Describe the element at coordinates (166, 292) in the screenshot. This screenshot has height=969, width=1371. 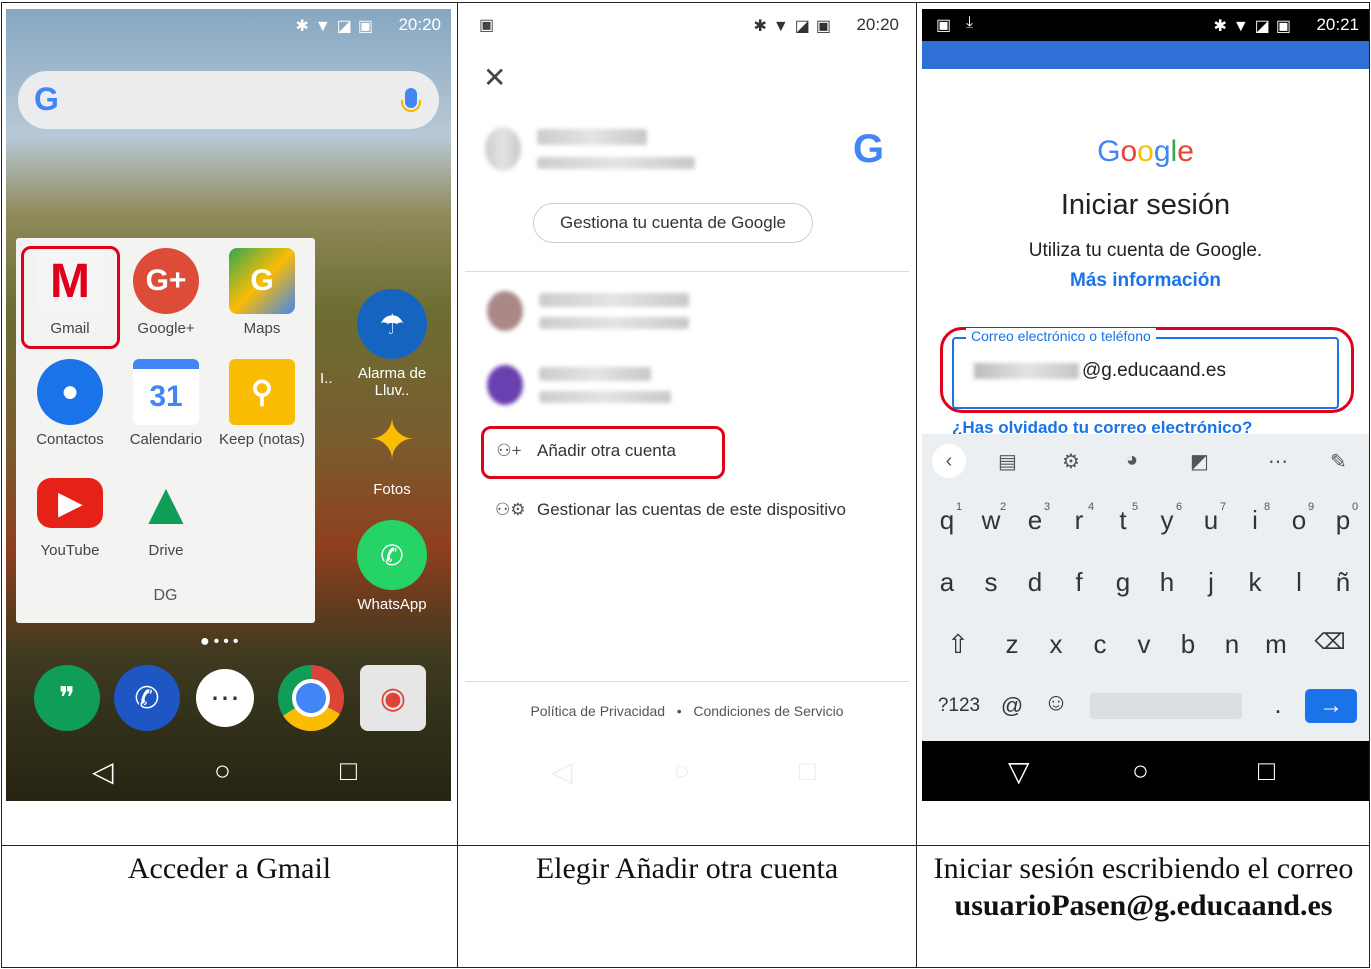
I see `app-google-plus: G+ Google+` at that location.